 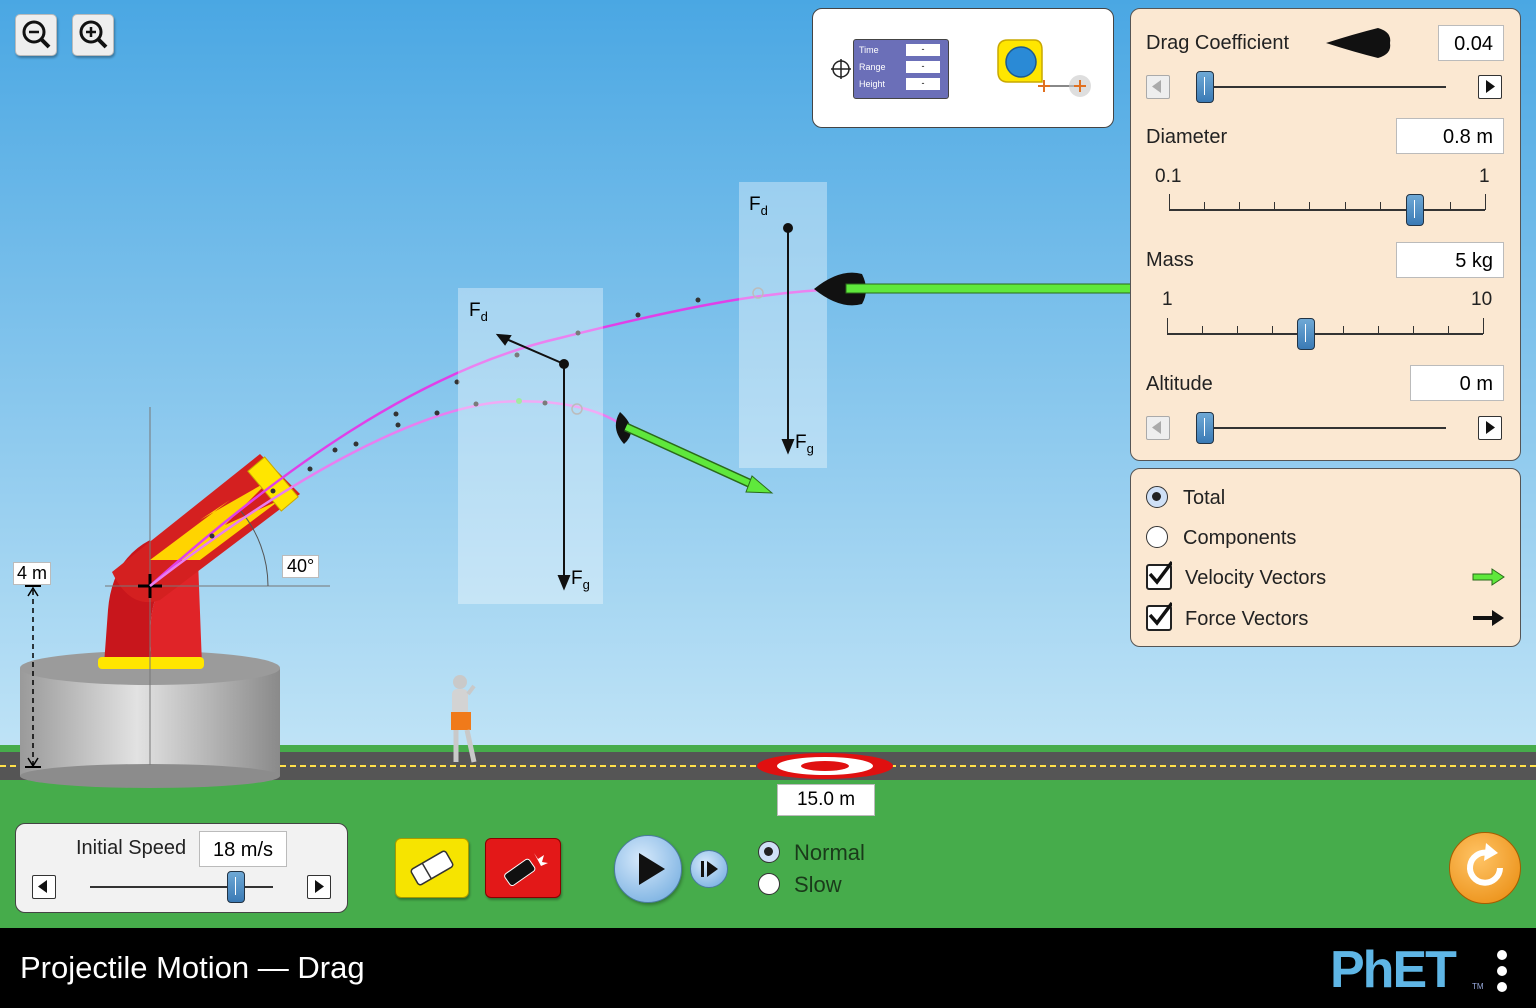 I want to click on altitude-value: 0 m, so click(x=1457, y=383).